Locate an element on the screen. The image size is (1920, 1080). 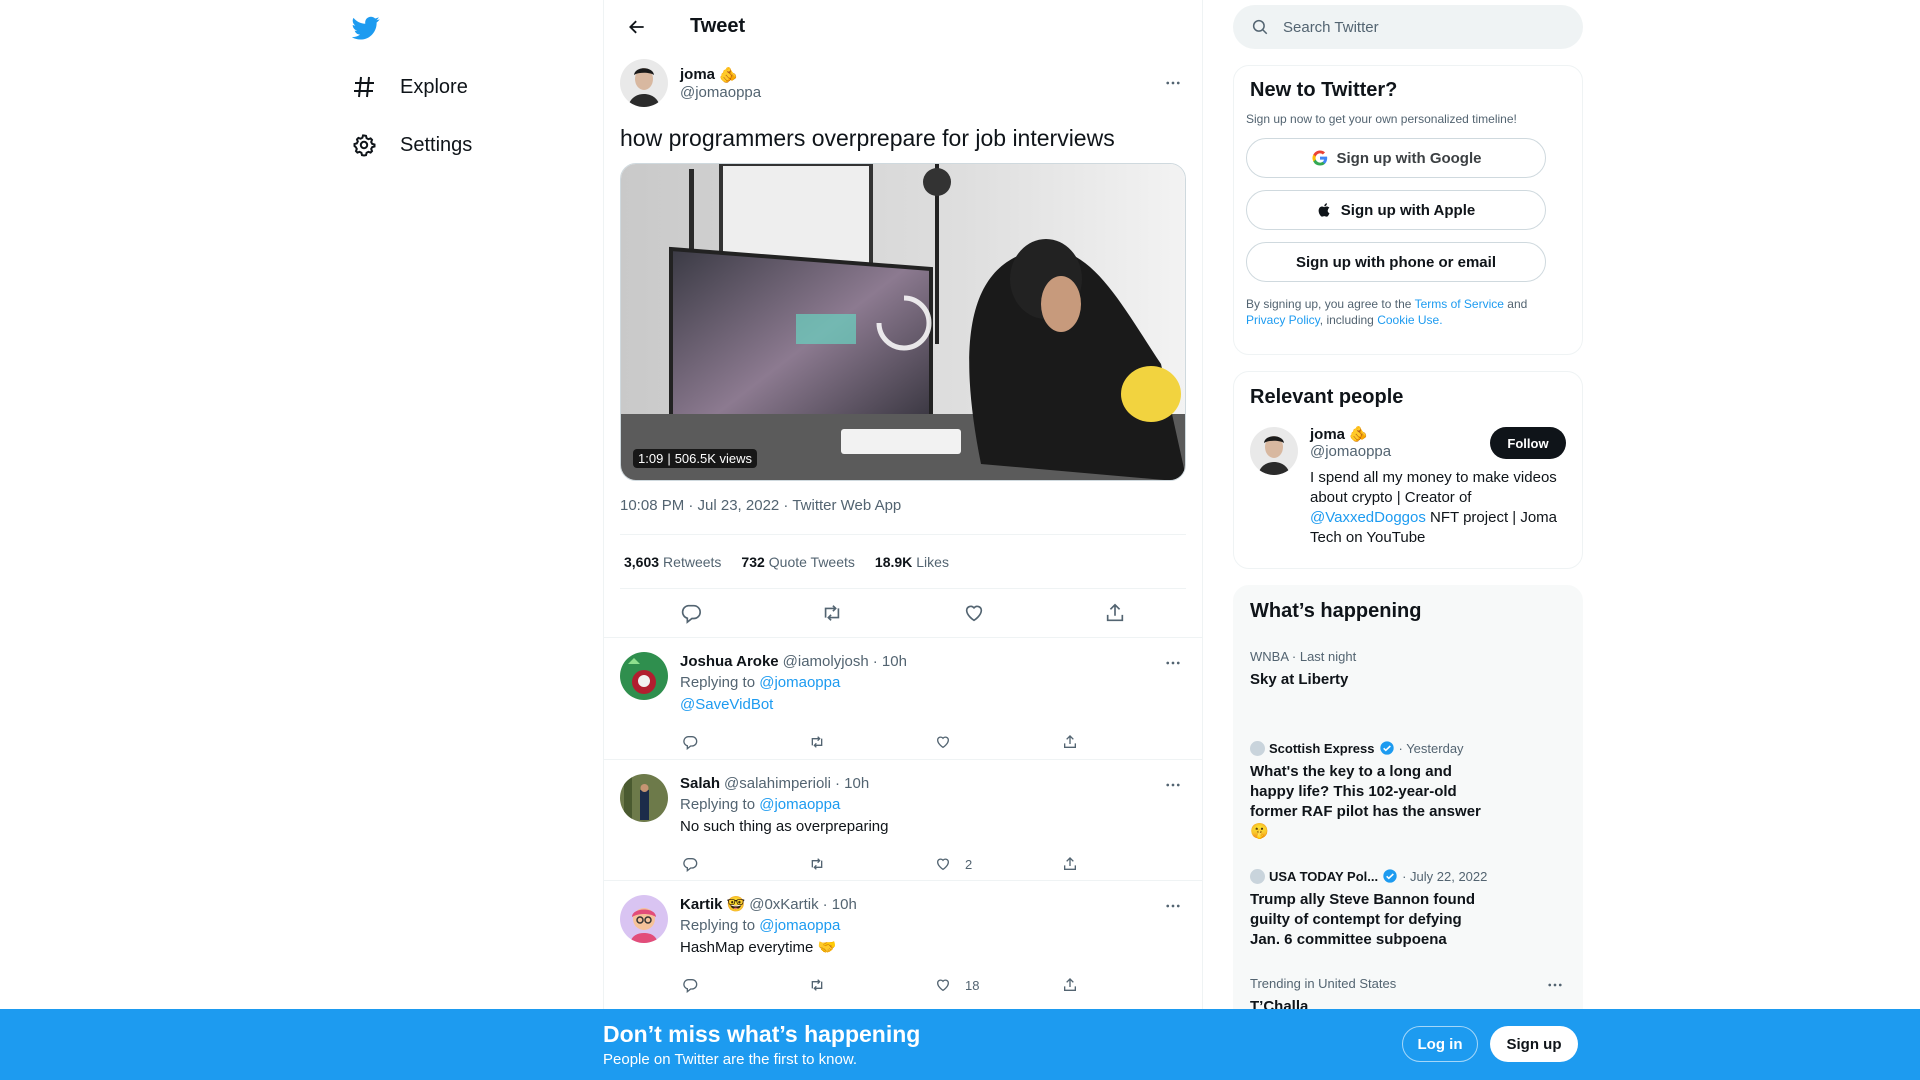
reply-name: Joshua Aroke is located at coordinates (729, 661).